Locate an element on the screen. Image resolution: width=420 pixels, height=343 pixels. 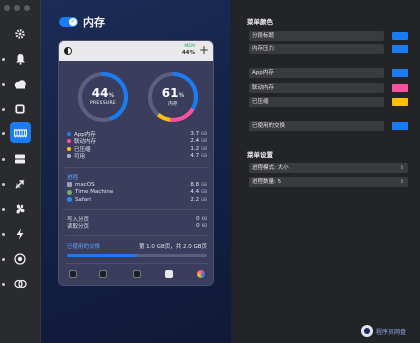
cloud-icon is located at coordinates (20, 84).